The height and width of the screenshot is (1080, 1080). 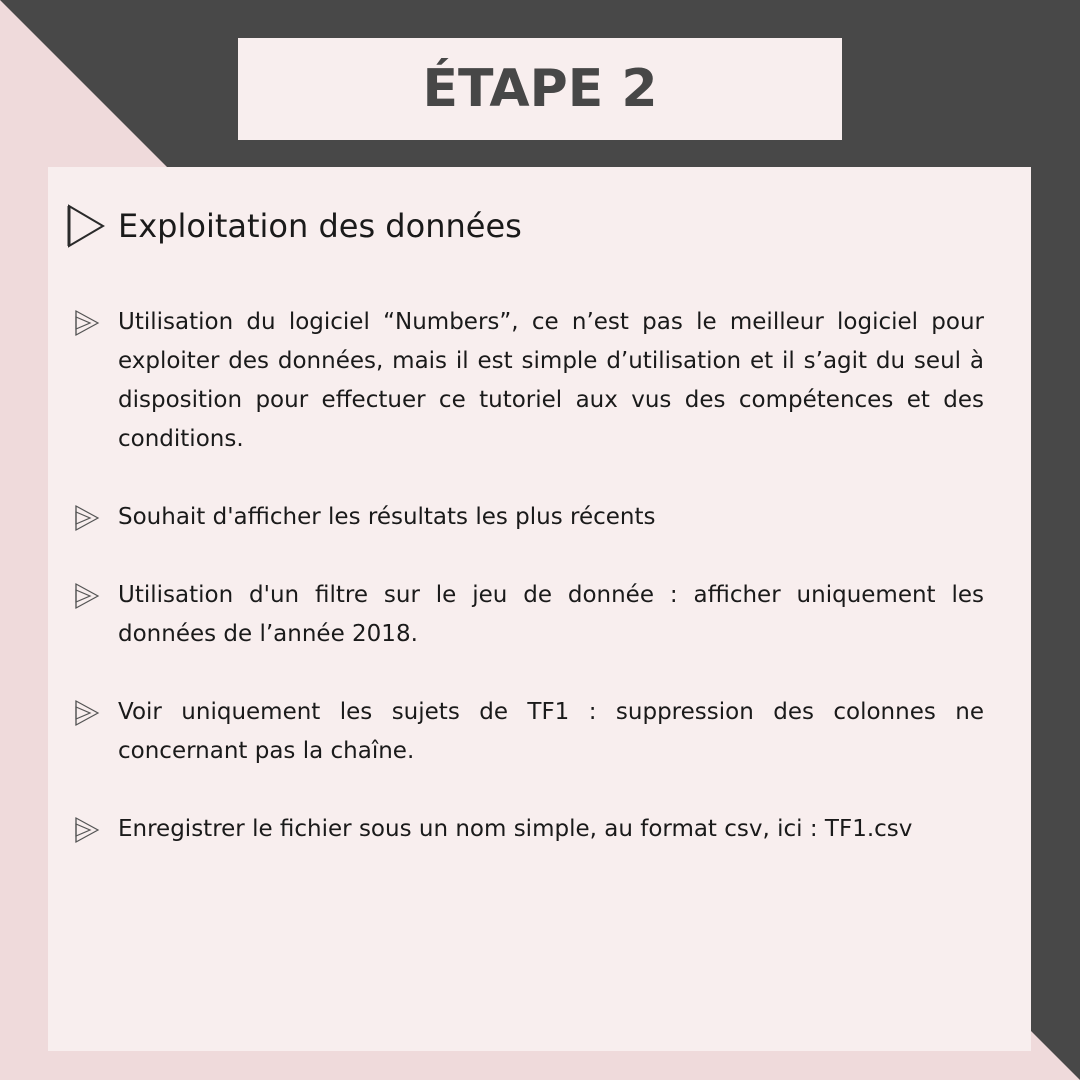 I want to click on section-heading-text: Exploitation des données, so click(x=320, y=226).